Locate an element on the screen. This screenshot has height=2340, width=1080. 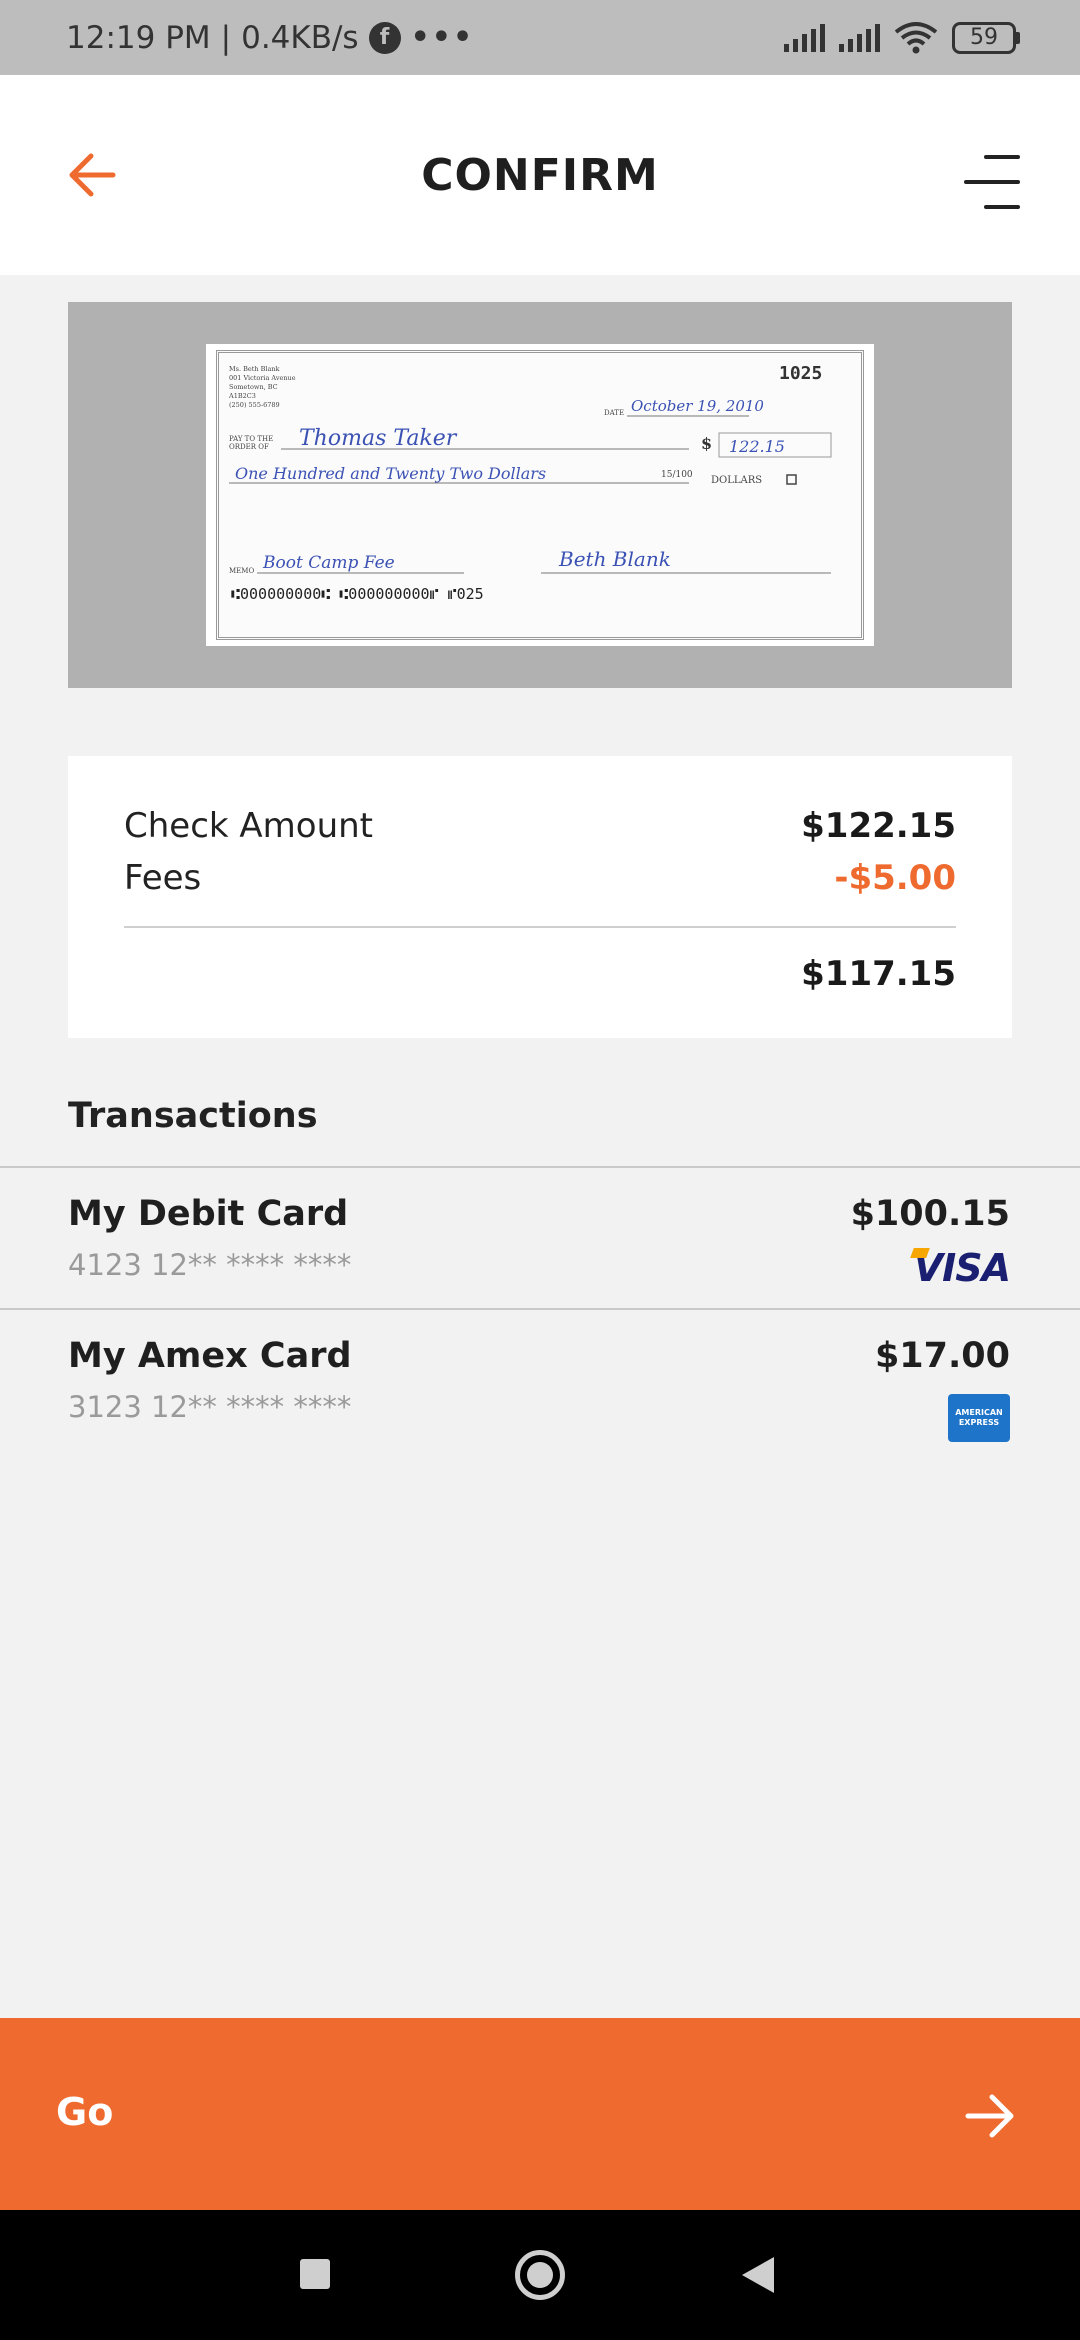
card-number: 4123 12** **** **** is located at coordinates (210, 1265).